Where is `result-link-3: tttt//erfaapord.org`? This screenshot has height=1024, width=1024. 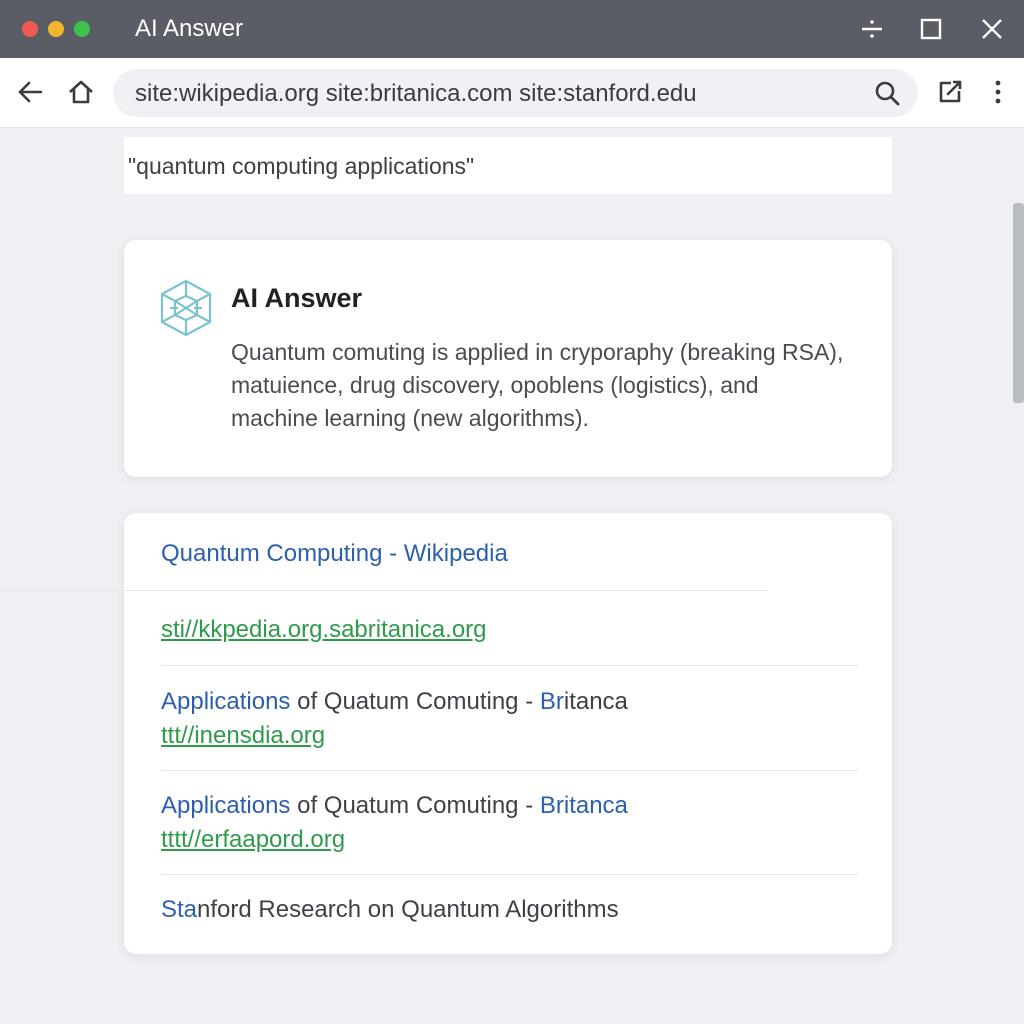
result-link-3: tttt//erfaapord.org is located at coordinates (253, 840).